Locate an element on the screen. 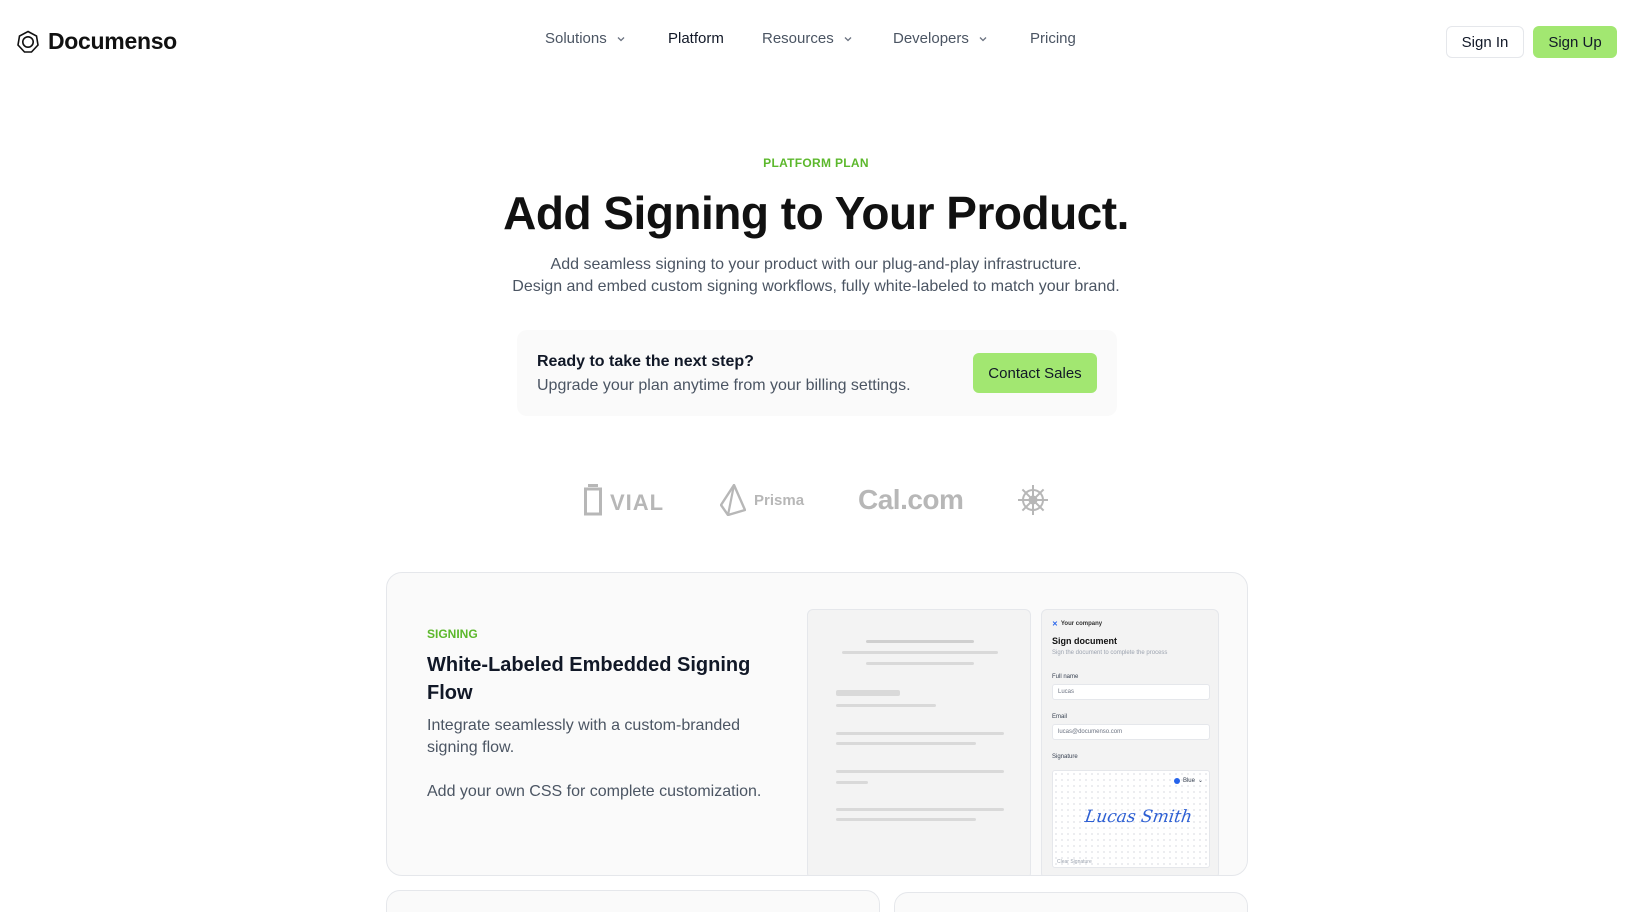 The image size is (1632, 912). prisma-logo: Prisma is located at coordinates (762, 500).